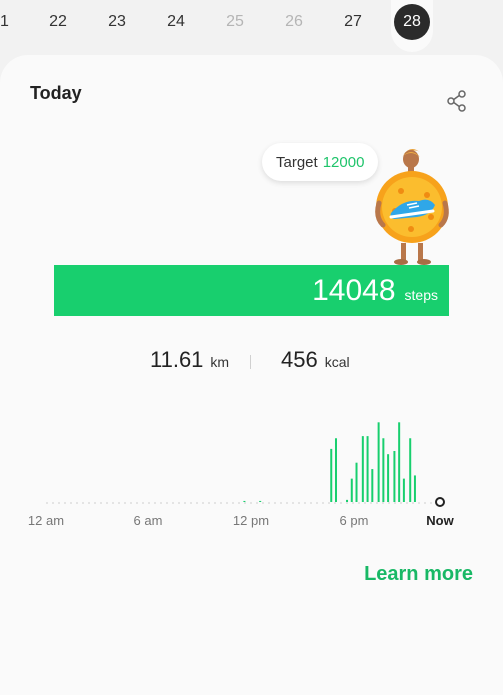 The width and height of the screenshot is (503, 695). Describe the element at coordinates (4, 21) in the screenshot. I see `date-label: 21` at that location.